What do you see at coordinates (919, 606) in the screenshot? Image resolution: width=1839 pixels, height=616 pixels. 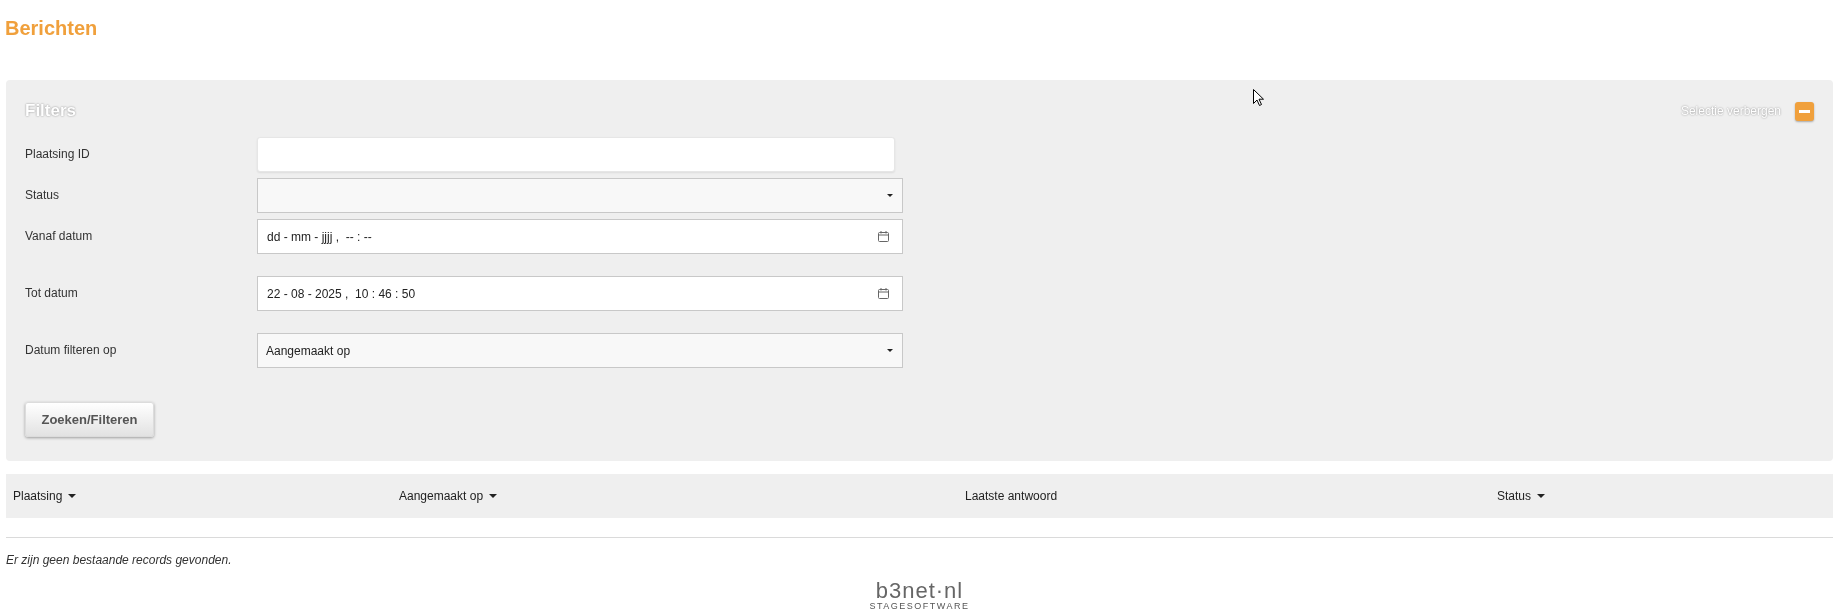 I see `logo-tagline: STAGESOFTWARE` at bounding box center [919, 606].